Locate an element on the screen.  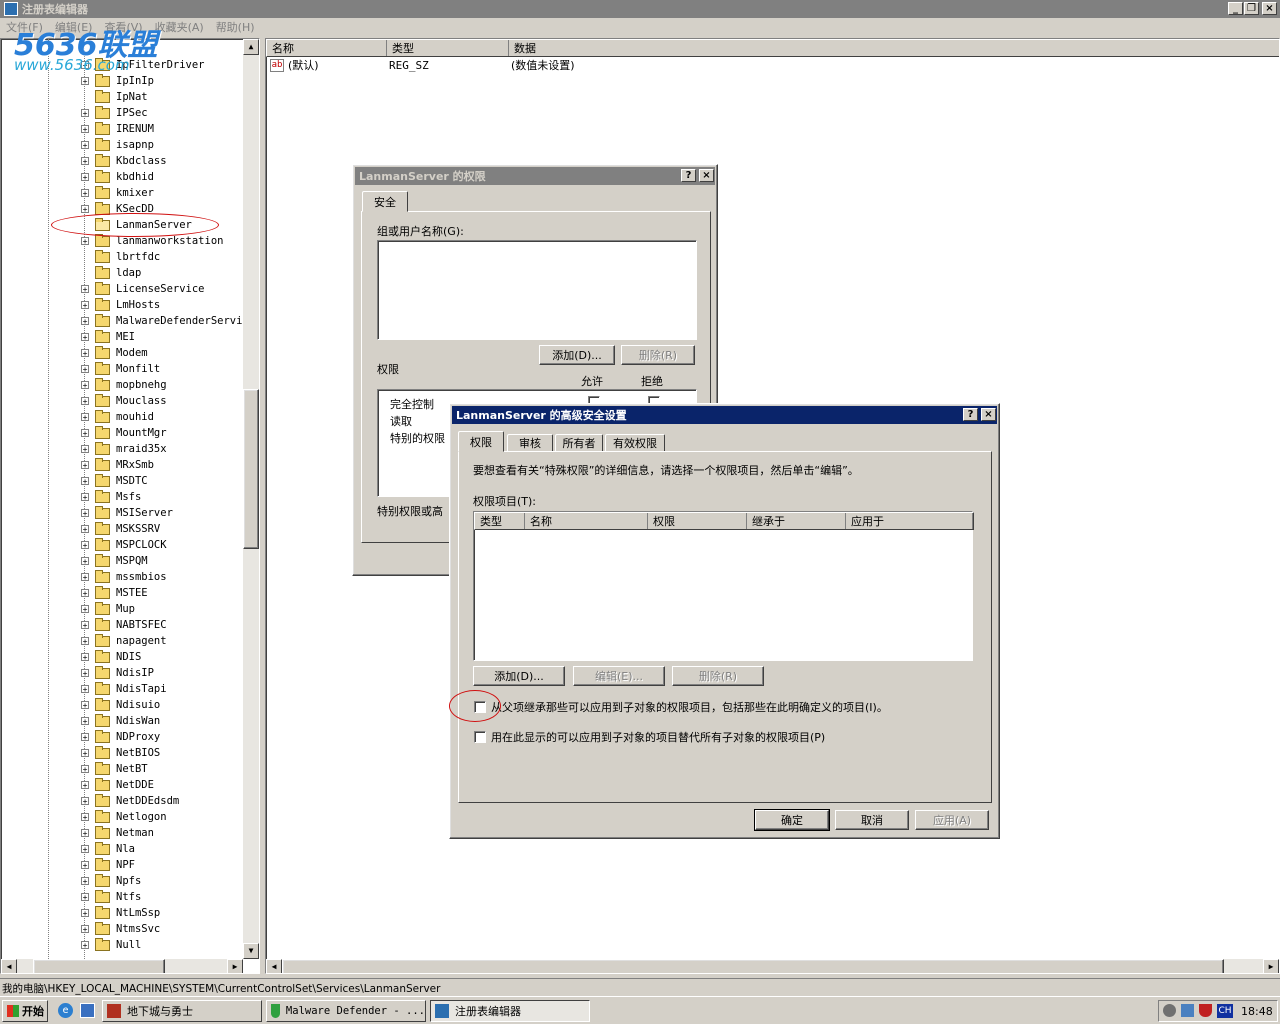
tree-item-netddedsdm: + NetDDEdsdm is located at coordinates (130, 801).